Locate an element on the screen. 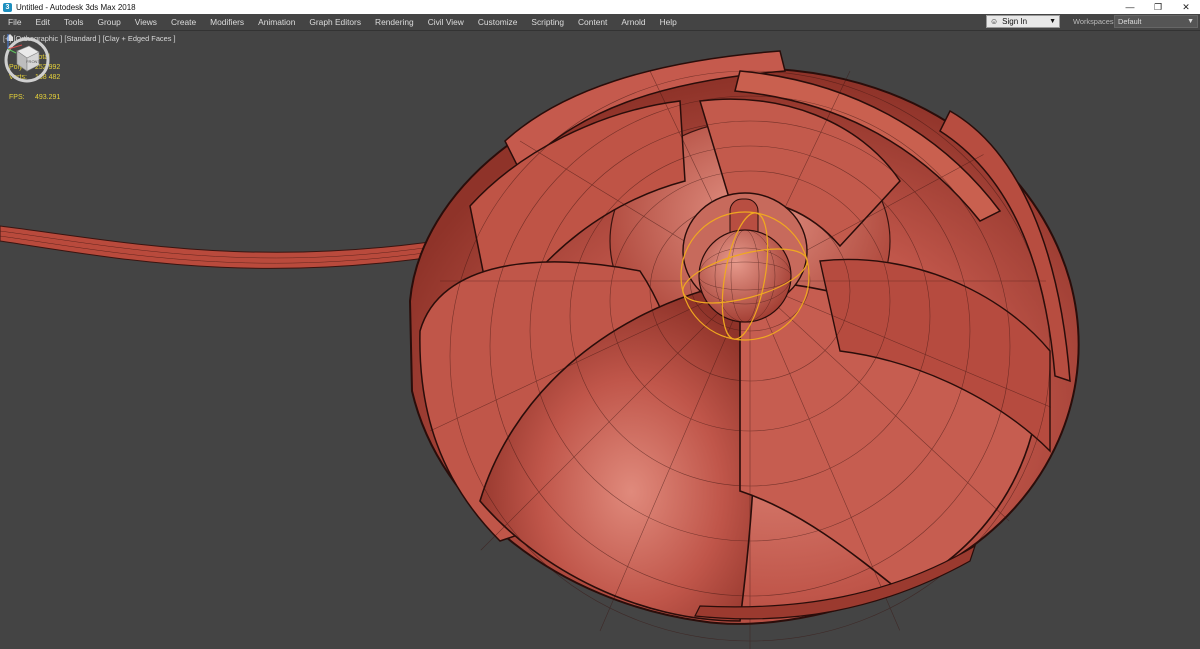  title-bar: 3 Untitled - Autodesk 3ds Max 2018 — ❐ ✕ is located at coordinates (600, 7).